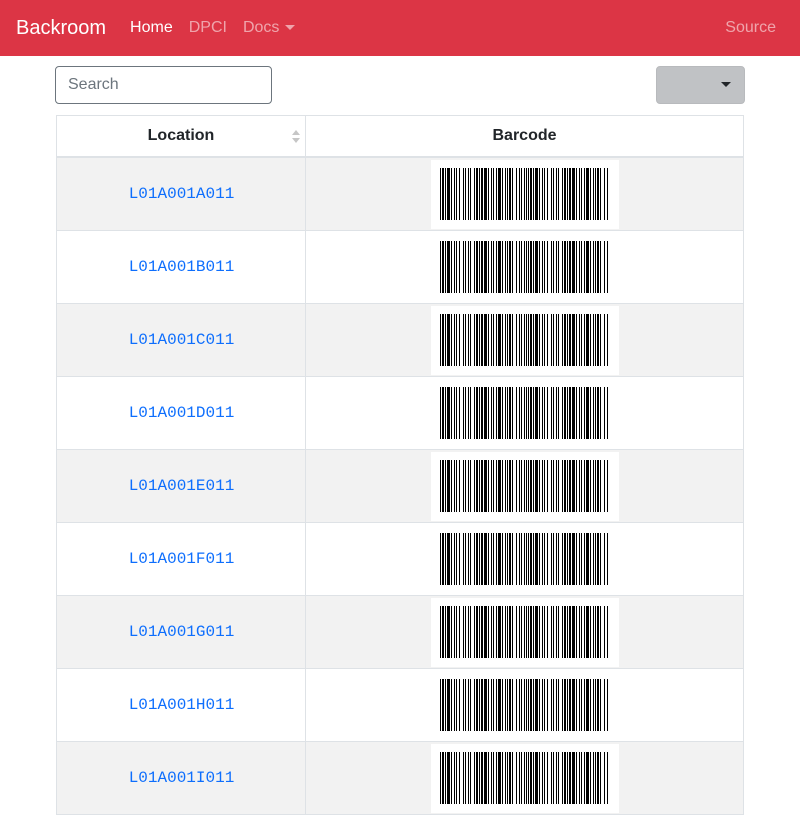 The width and height of the screenshot is (800, 815). I want to click on location-cell: L01A001A011, so click(181, 194).